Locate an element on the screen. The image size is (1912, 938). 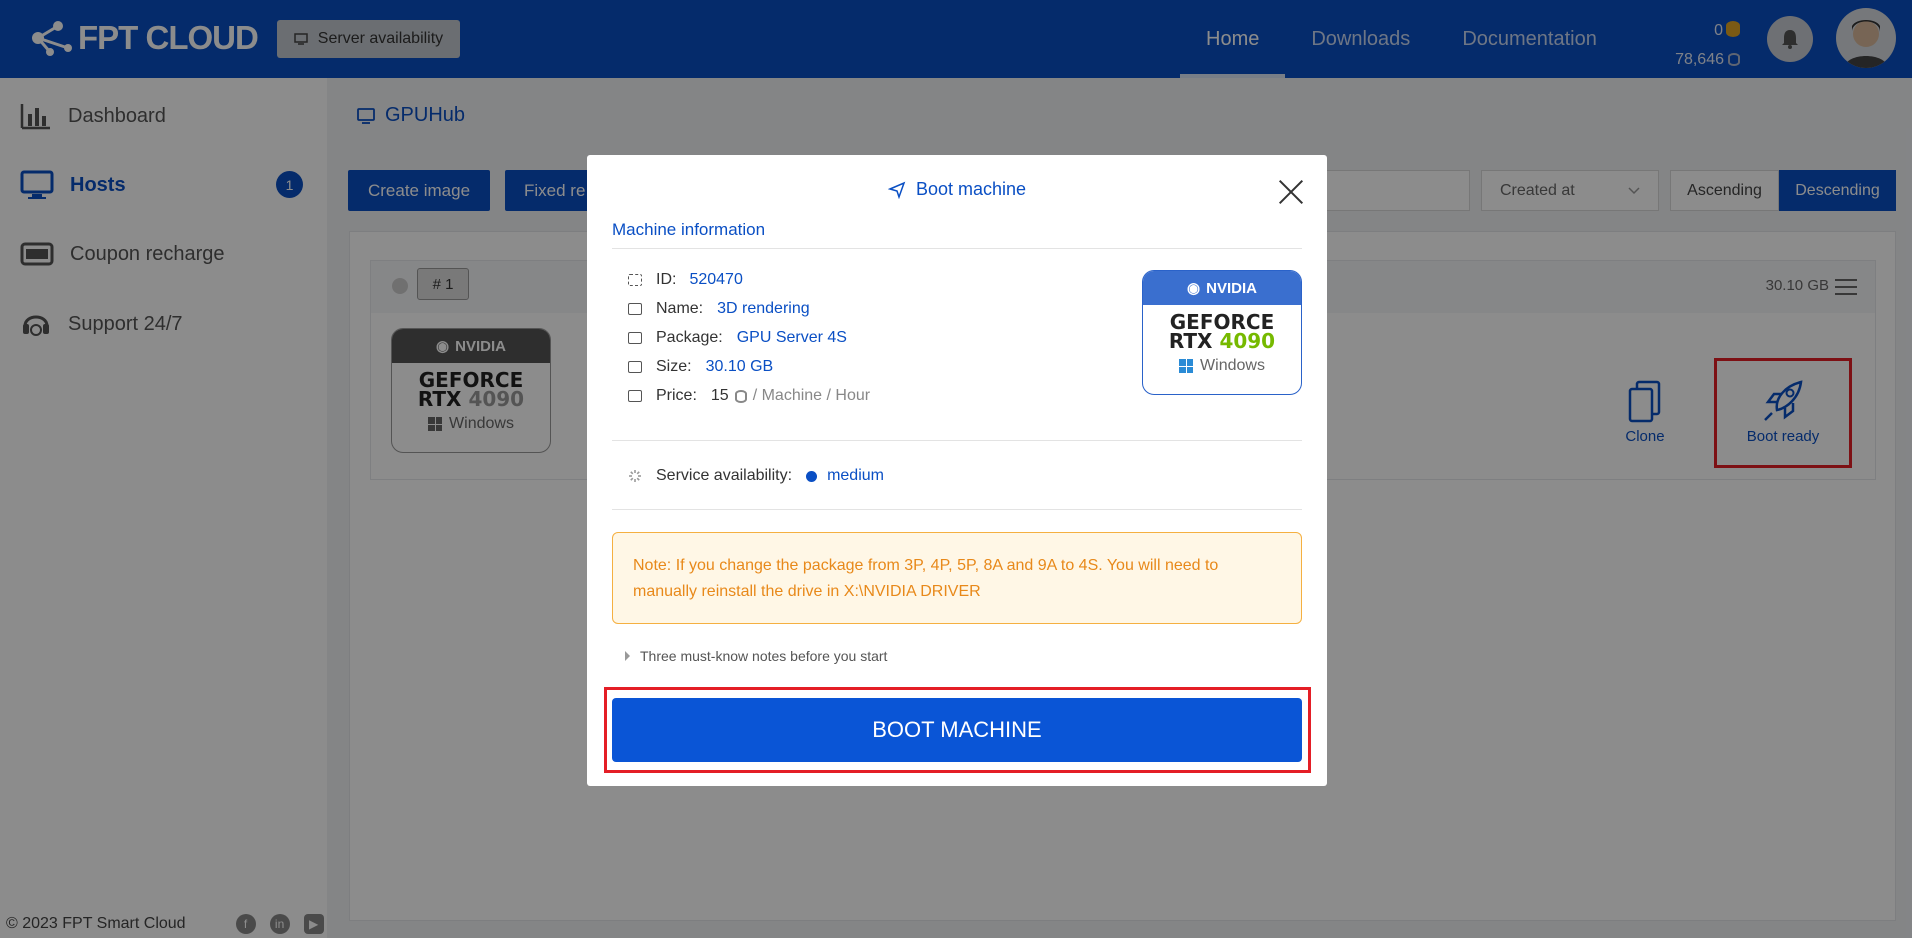
package-value: GPU Server 4S is located at coordinates (791, 337).